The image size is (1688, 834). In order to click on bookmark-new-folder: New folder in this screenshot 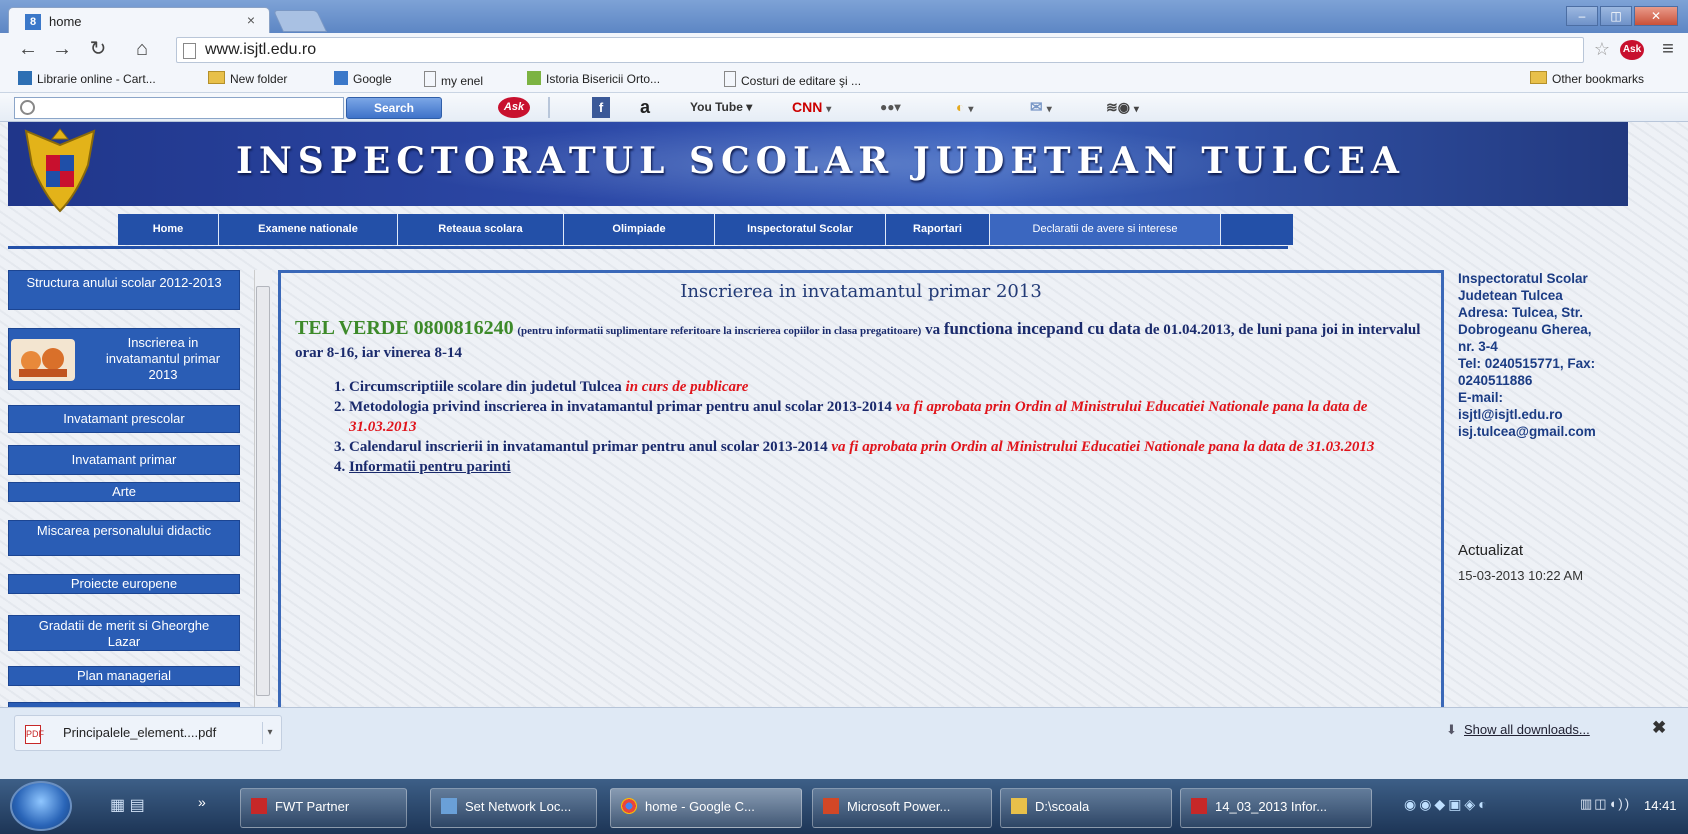, I will do `click(247, 78)`.